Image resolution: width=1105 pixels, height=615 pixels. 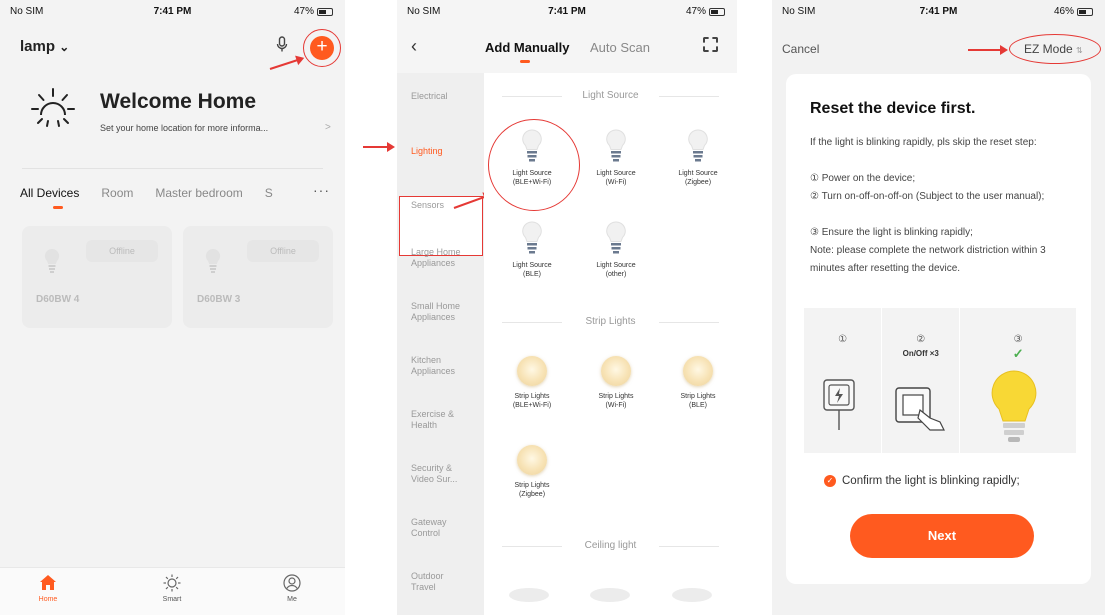 What do you see at coordinates (893, 108) in the screenshot?
I see `page-title: Reset the device first.` at bounding box center [893, 108].